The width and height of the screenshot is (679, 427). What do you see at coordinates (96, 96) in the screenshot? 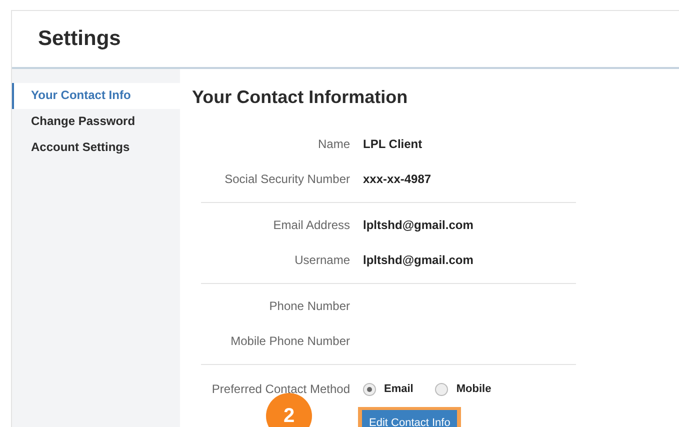
I see `sidebar-item: Your Contact Info` at bounding box center [96, 96].